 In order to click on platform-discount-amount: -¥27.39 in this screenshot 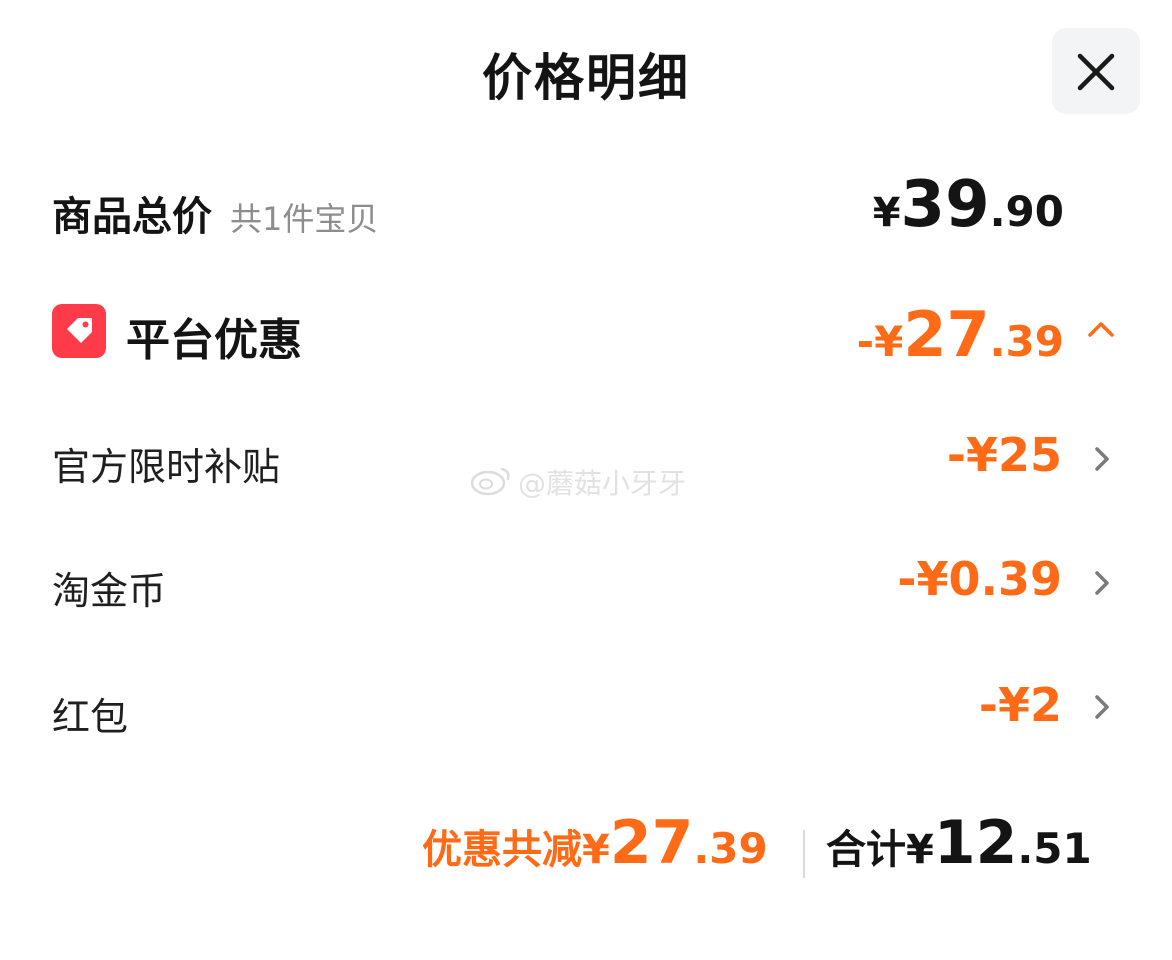, I will do `click(960, 334)`.